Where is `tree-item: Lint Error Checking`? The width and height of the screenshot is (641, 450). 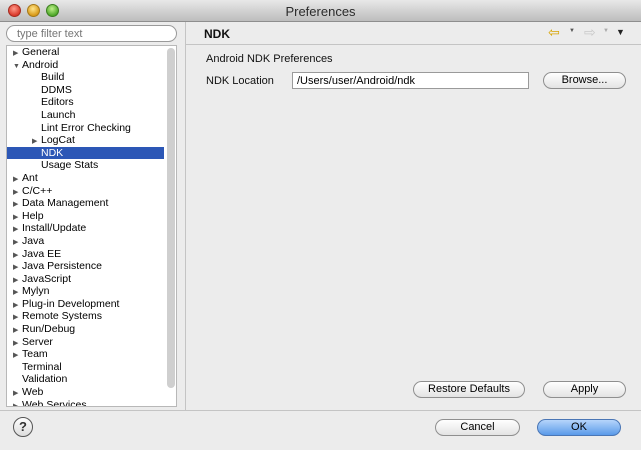 tree-item: Lint Error Checking is located at coordinates (85, 128).